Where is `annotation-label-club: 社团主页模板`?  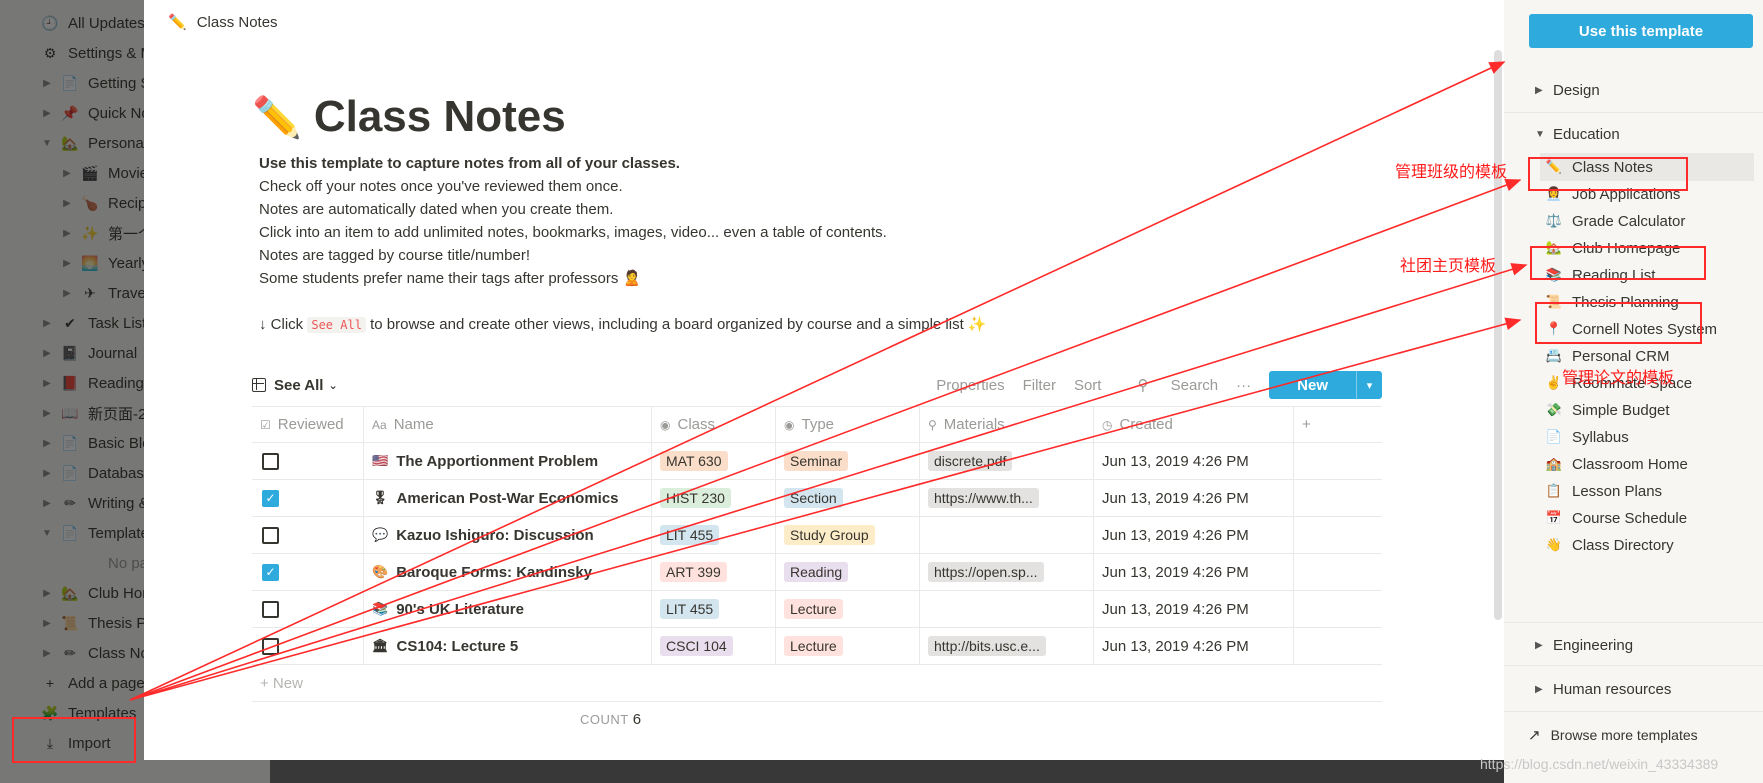 annotation-label-club: 社团主页模板 is located at coordinates (1448, 265).